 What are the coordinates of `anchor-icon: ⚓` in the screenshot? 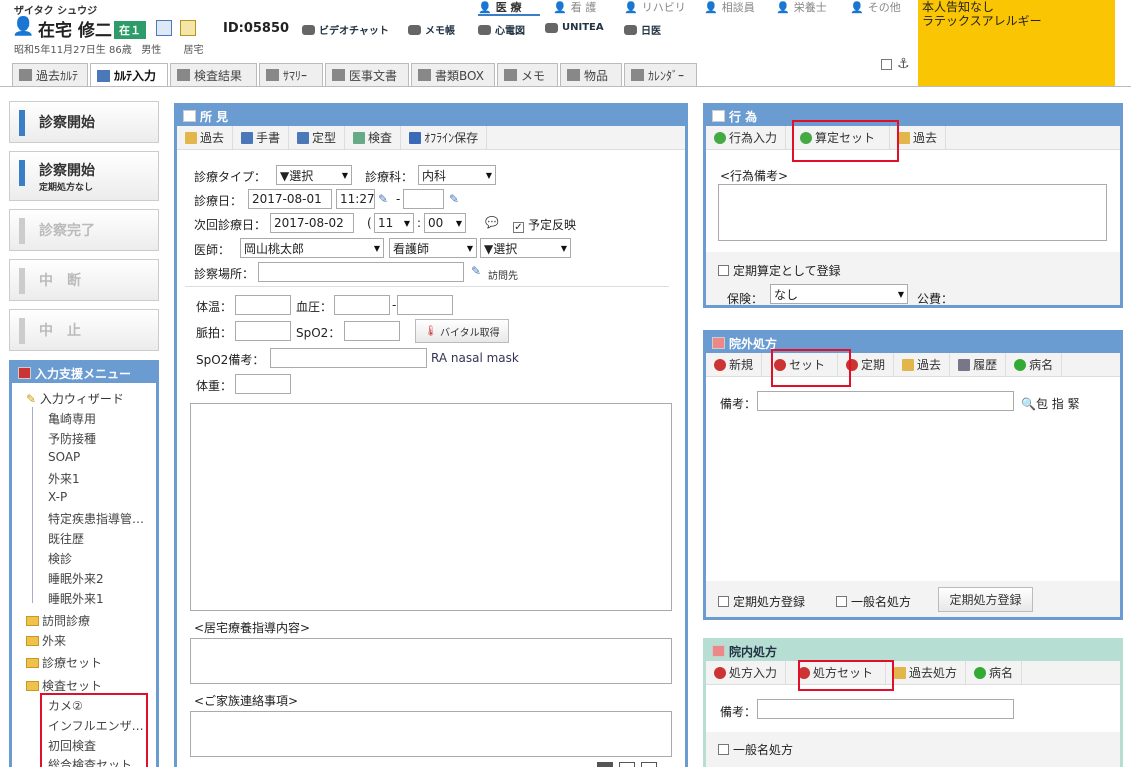 It's located at (903, 64).